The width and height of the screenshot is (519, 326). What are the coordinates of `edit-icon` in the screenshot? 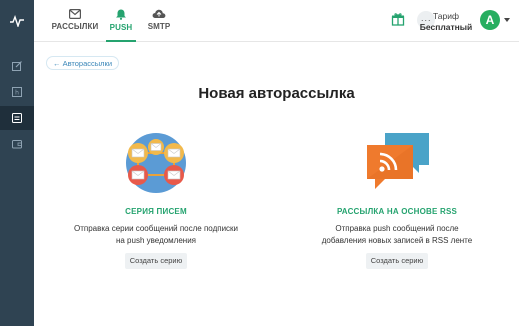 It's located at (17, 66).